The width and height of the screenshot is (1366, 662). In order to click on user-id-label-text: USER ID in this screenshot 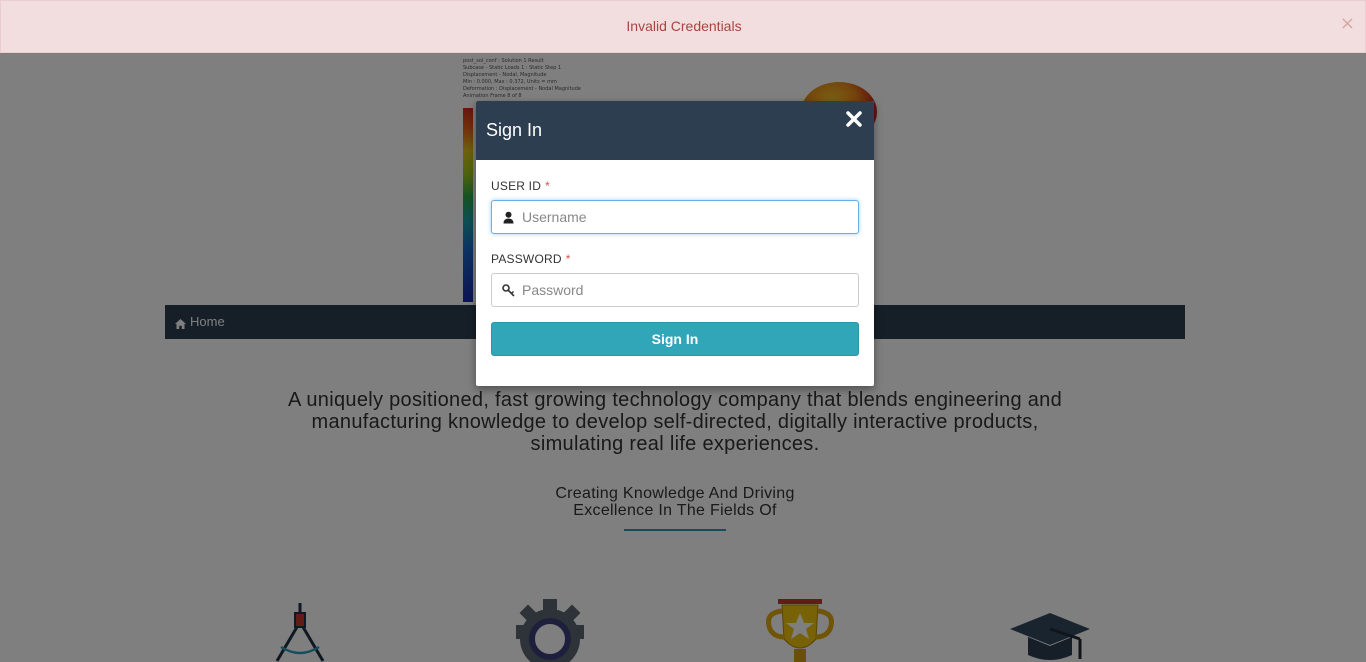, I will do `click(516, 186)`.